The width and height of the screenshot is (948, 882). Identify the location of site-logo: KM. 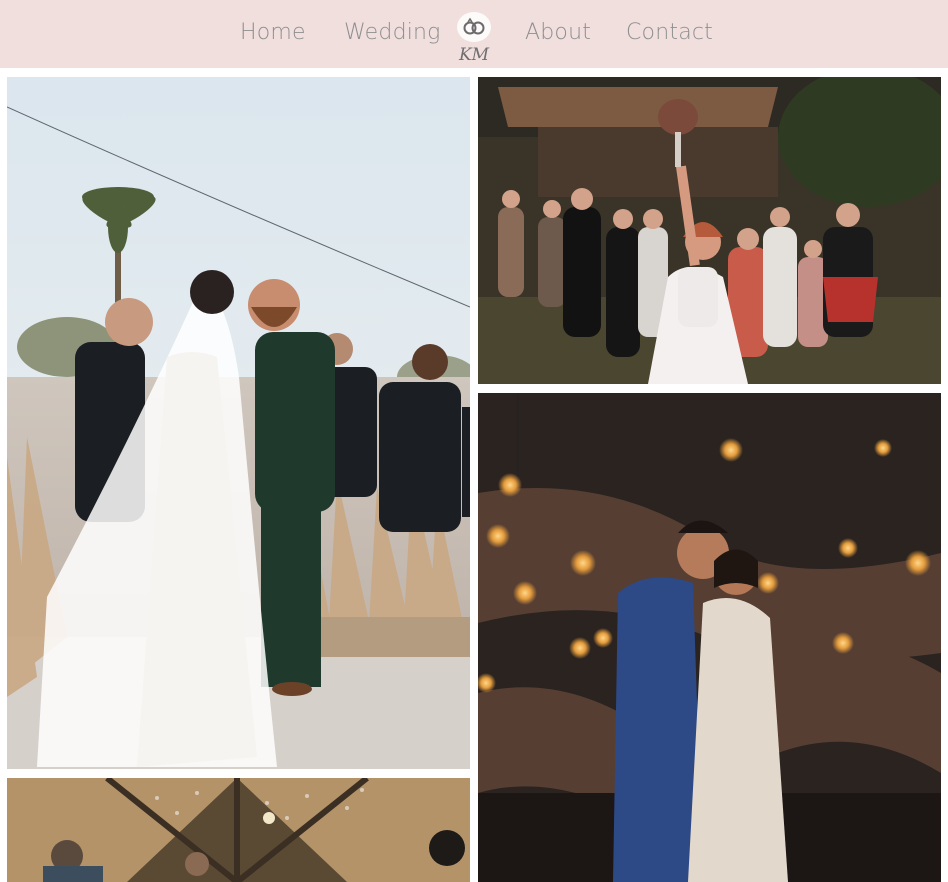
(474, 37).